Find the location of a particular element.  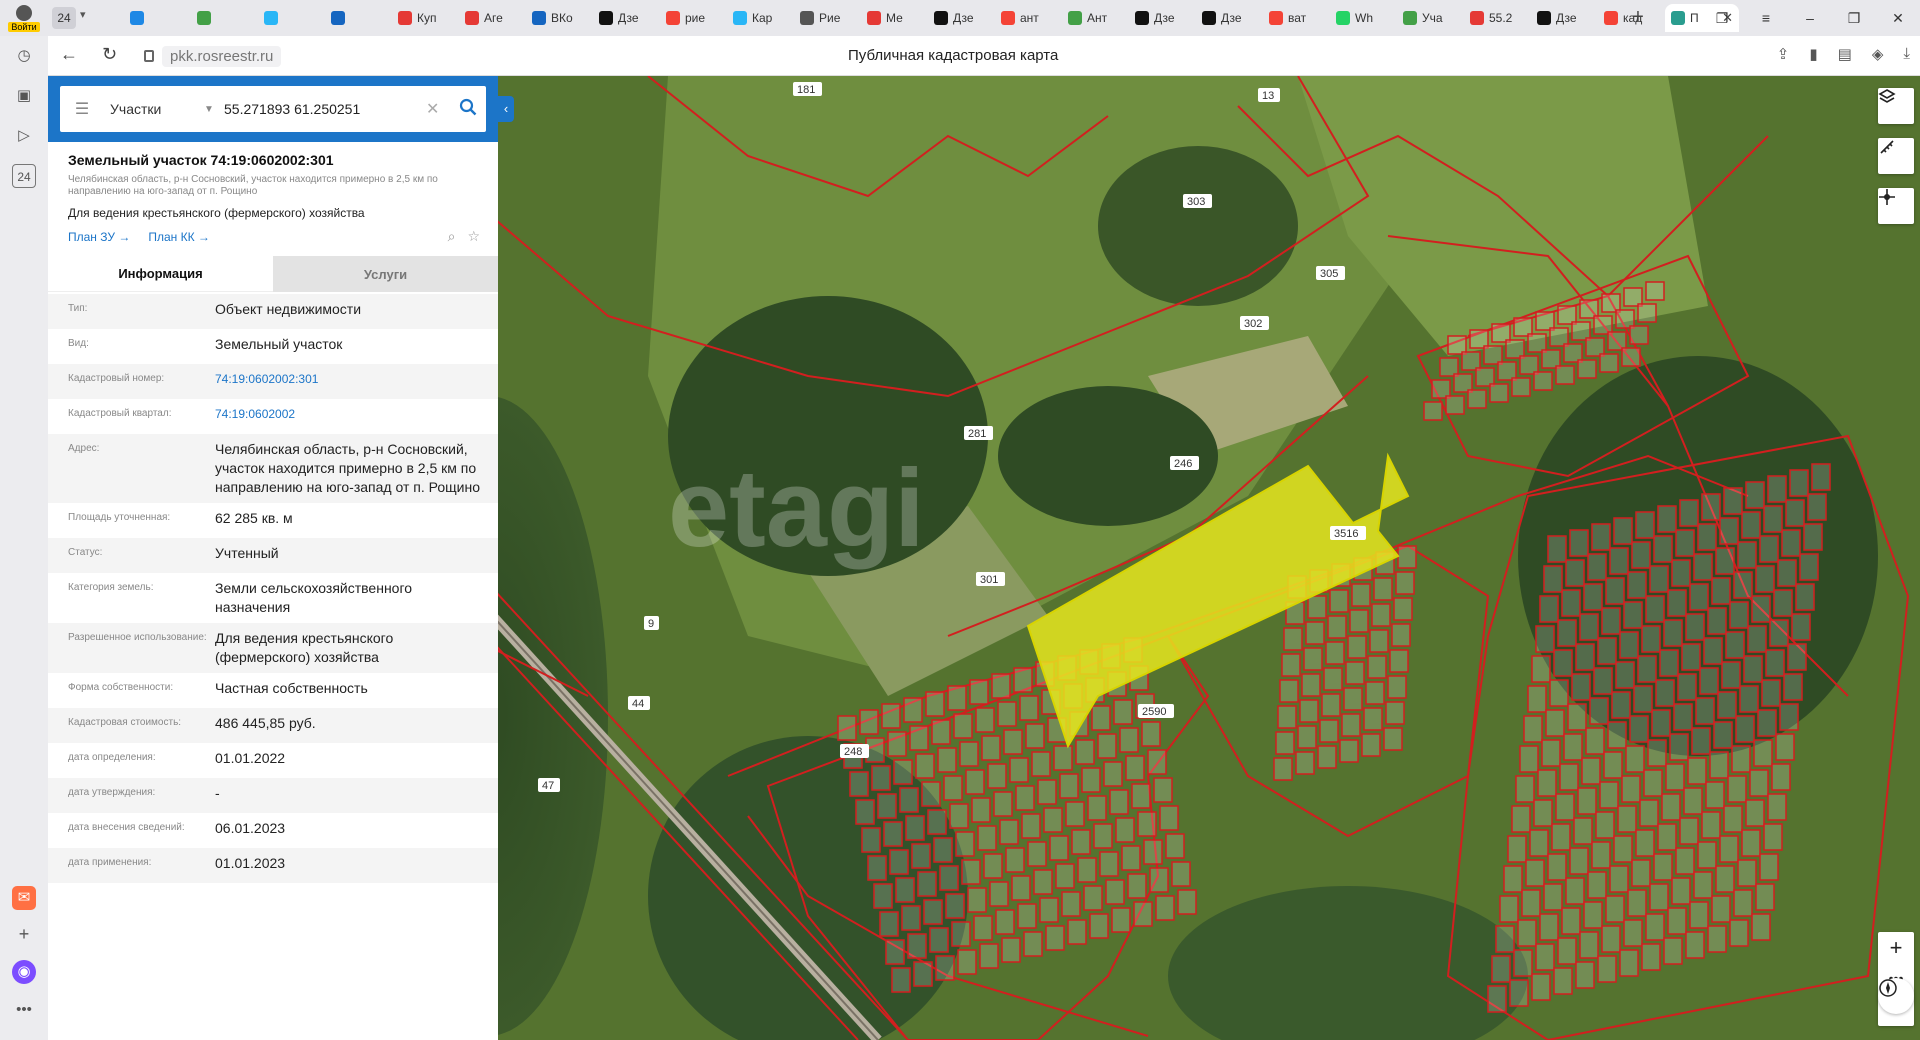

calendar-icon: 24 is located at coordinates (24, 176).